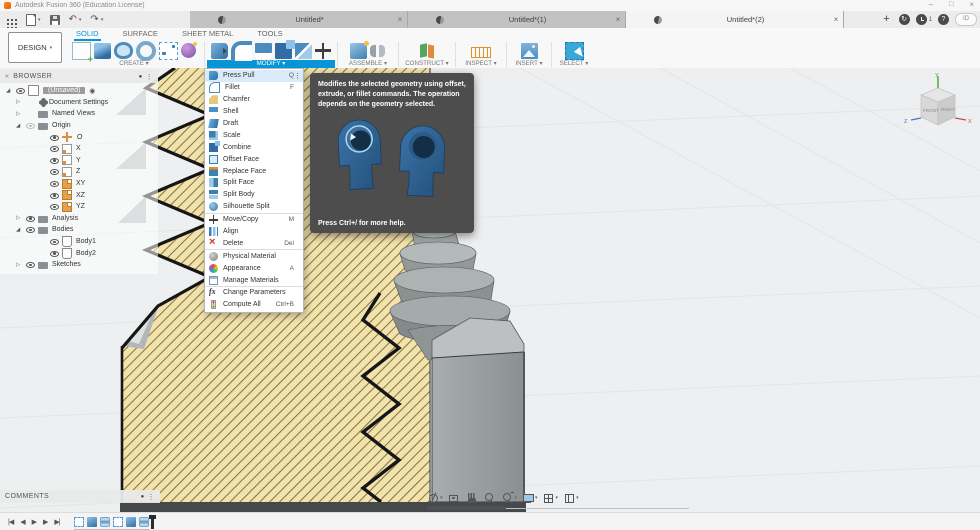 Image resolution: width=980 pixels, height=530 pixels. What do you see at coordinates (35, 47) in the screenshot?
I see `design-workspace-button: DESIGN ▾` at bounding box center [35, 47].